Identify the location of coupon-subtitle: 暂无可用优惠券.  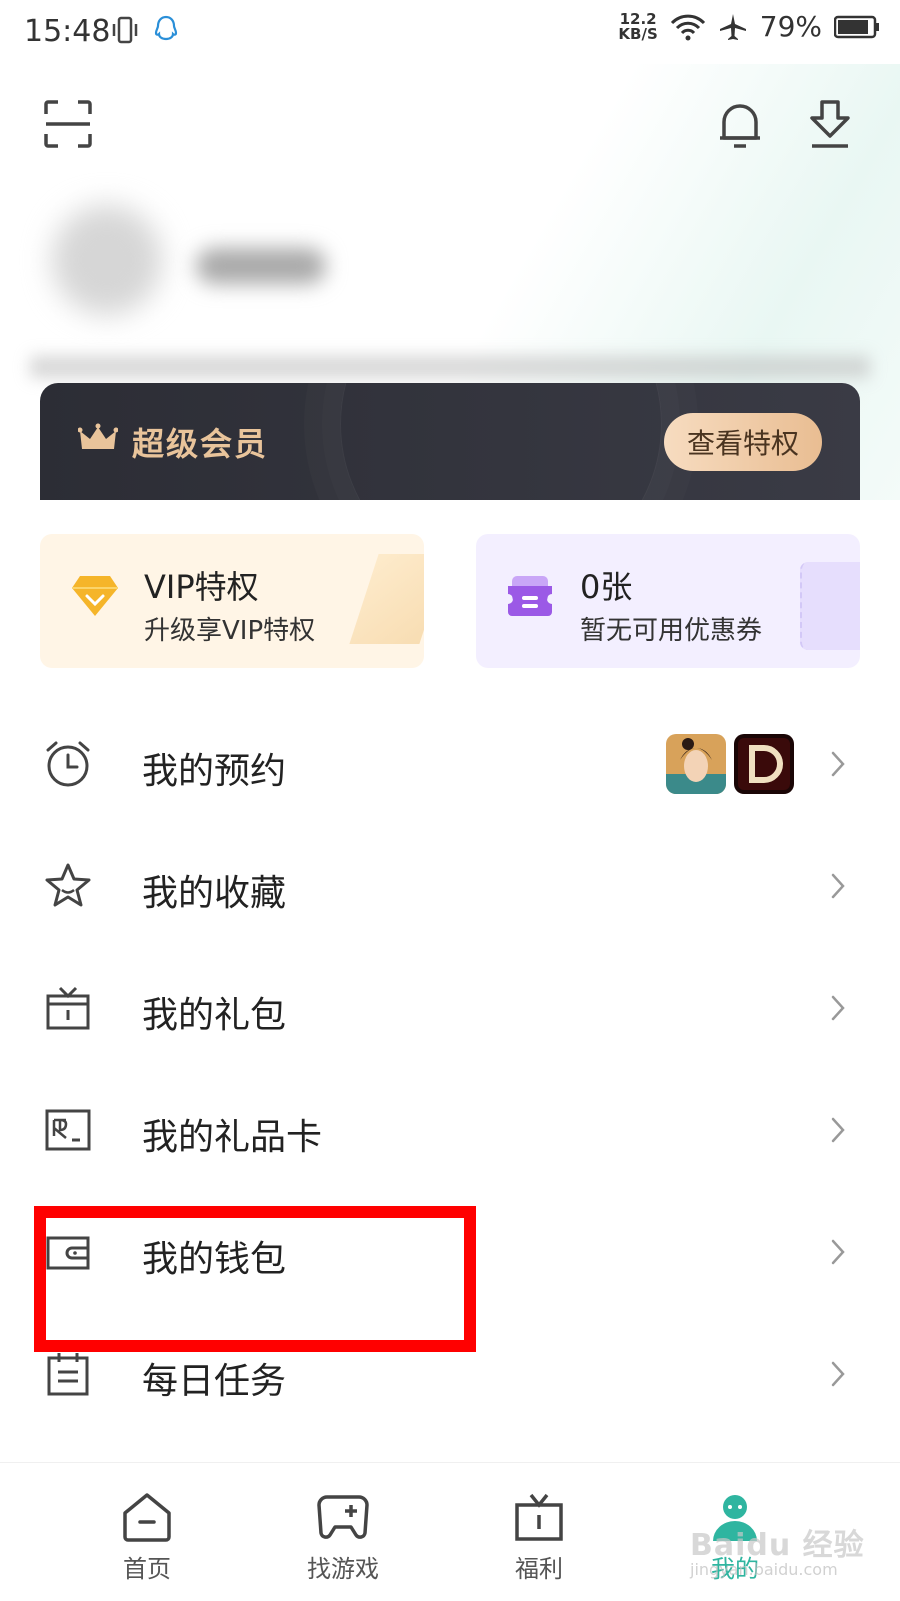
(671, 631).